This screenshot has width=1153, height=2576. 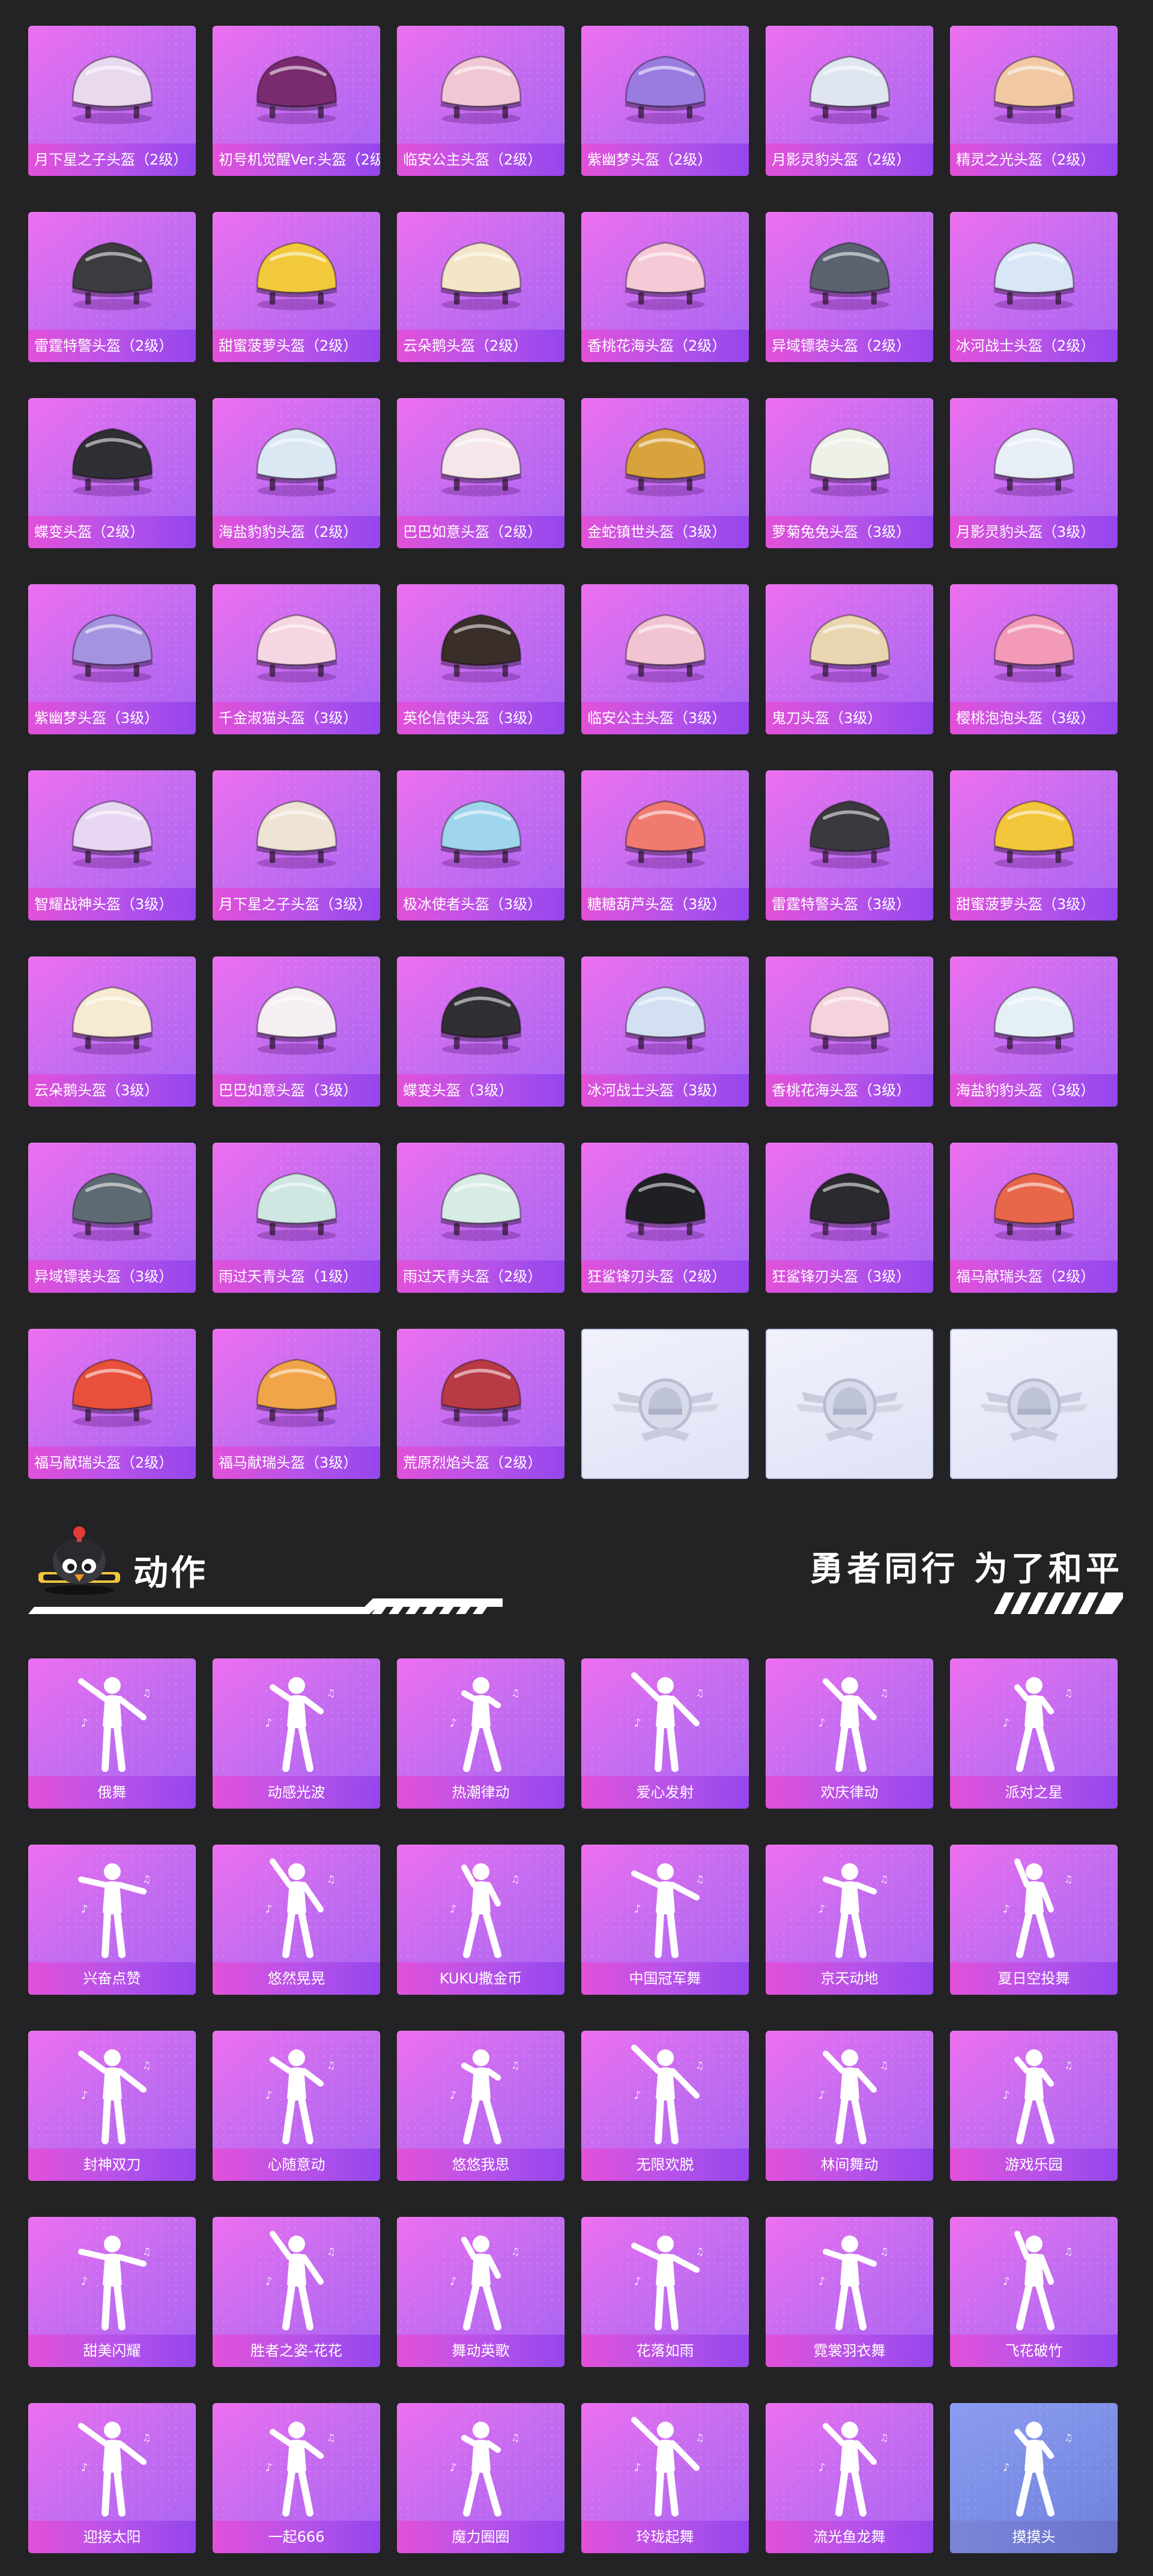 What do you see at coordinates (665, 2292) in the screenshot?
I see `emote-tile: ♪ ♫ 花落如雨` at bounding box center [665, 2292].